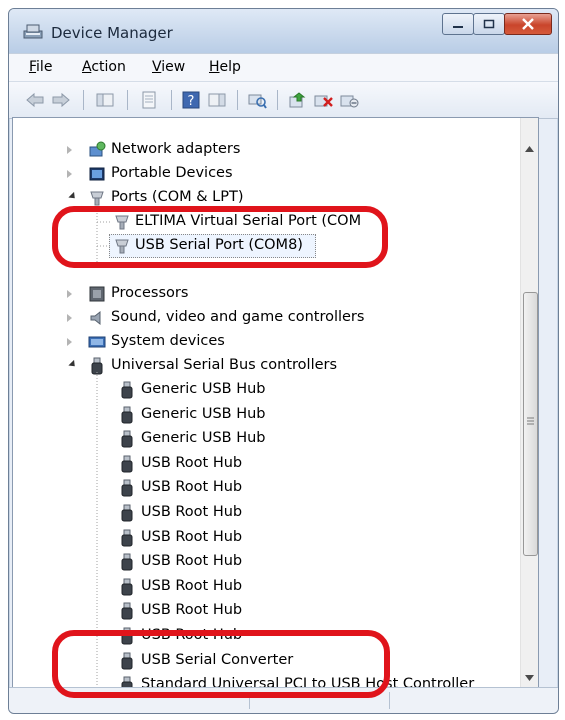 Image resolution: width=565 pixels, height=720 pixels. I want to click on minimize-button, so click(458, 24).